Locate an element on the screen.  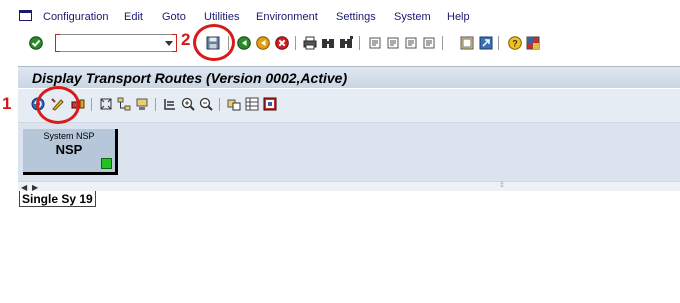
field-bracket-left is located at coordinates (57, 43).